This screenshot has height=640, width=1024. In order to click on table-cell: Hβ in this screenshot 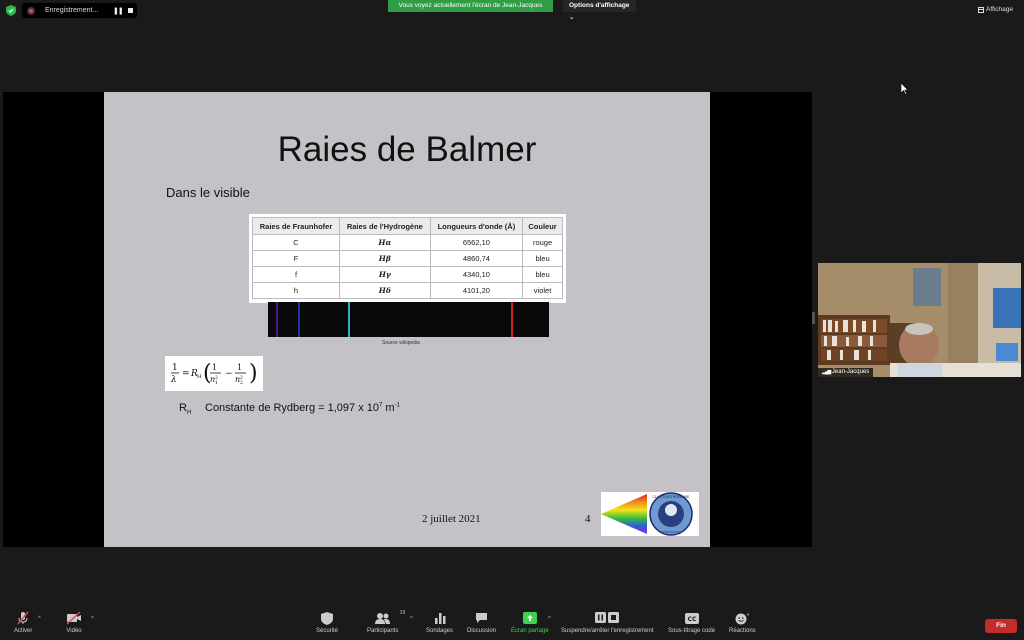, I will do `click(385, 258)`.